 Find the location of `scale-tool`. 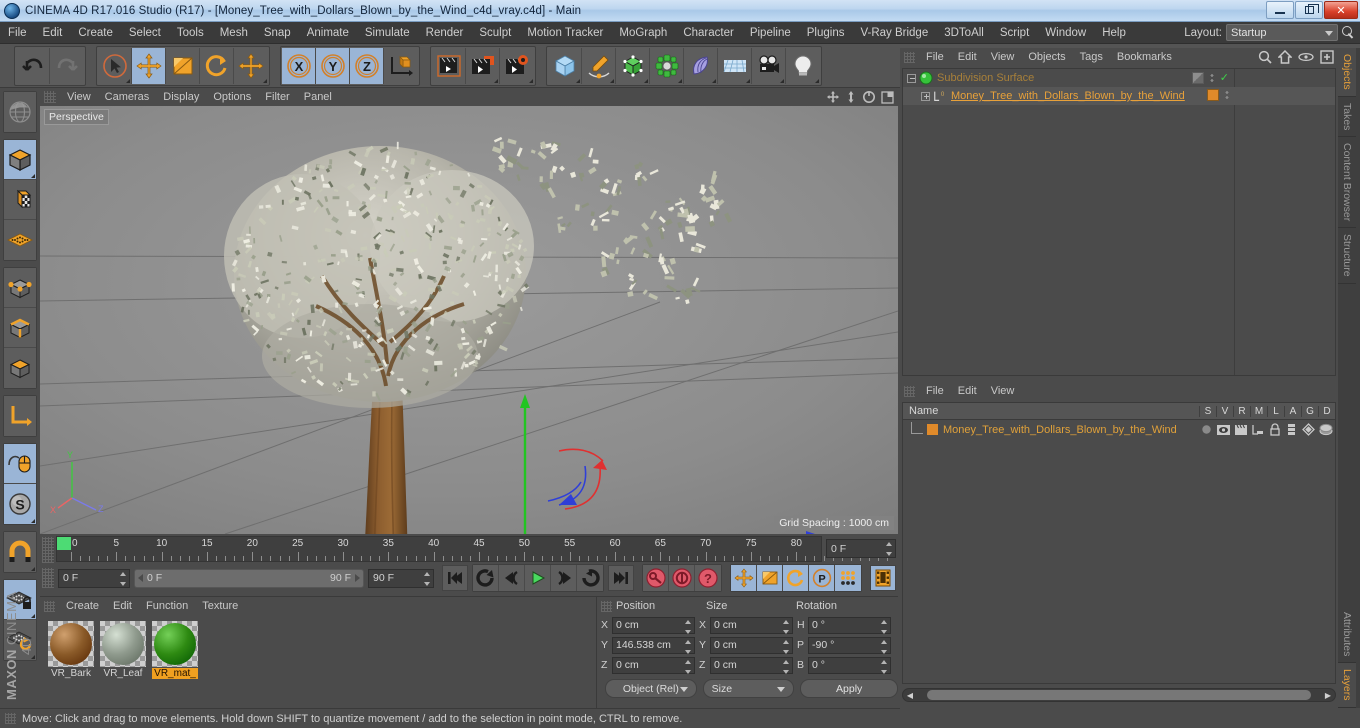

scale-tool is located at coordinates (183, 65).